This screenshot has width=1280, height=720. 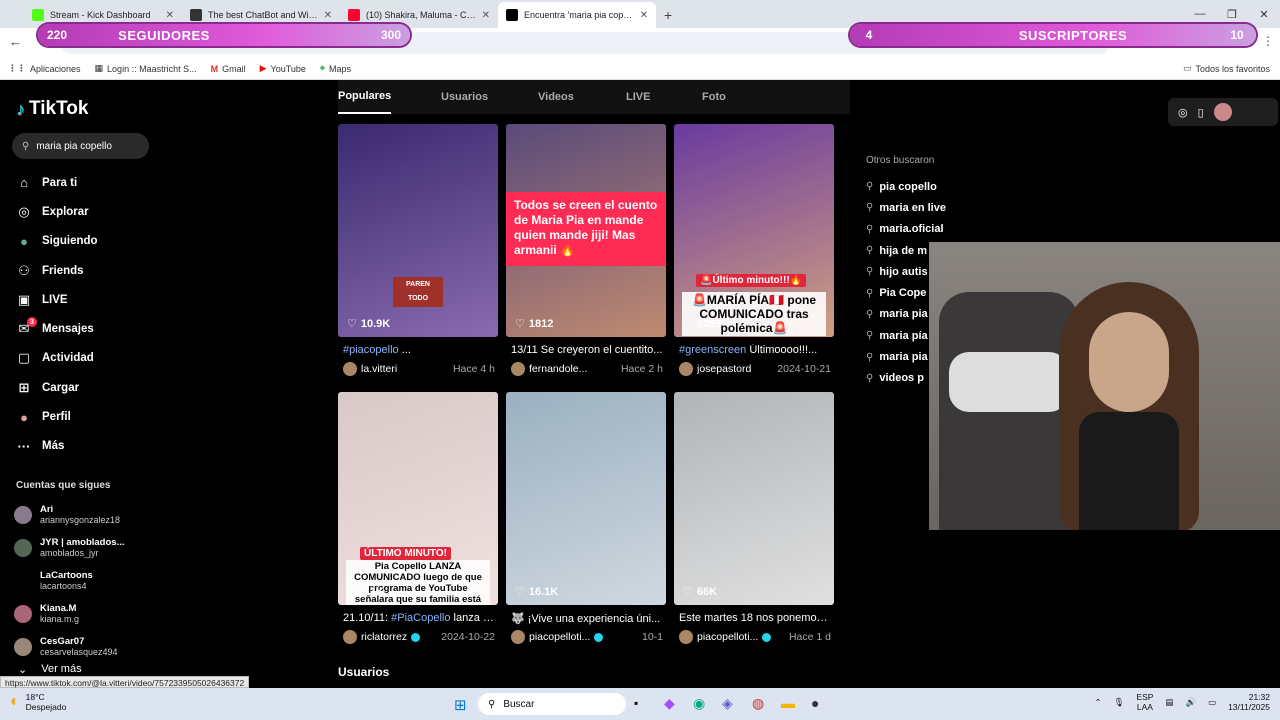 What do you see at coordinates (89, 182) in the screenshot?
I see `nav-item-para-ti: ⌂ Para ti` at bounding box center [89, 182].